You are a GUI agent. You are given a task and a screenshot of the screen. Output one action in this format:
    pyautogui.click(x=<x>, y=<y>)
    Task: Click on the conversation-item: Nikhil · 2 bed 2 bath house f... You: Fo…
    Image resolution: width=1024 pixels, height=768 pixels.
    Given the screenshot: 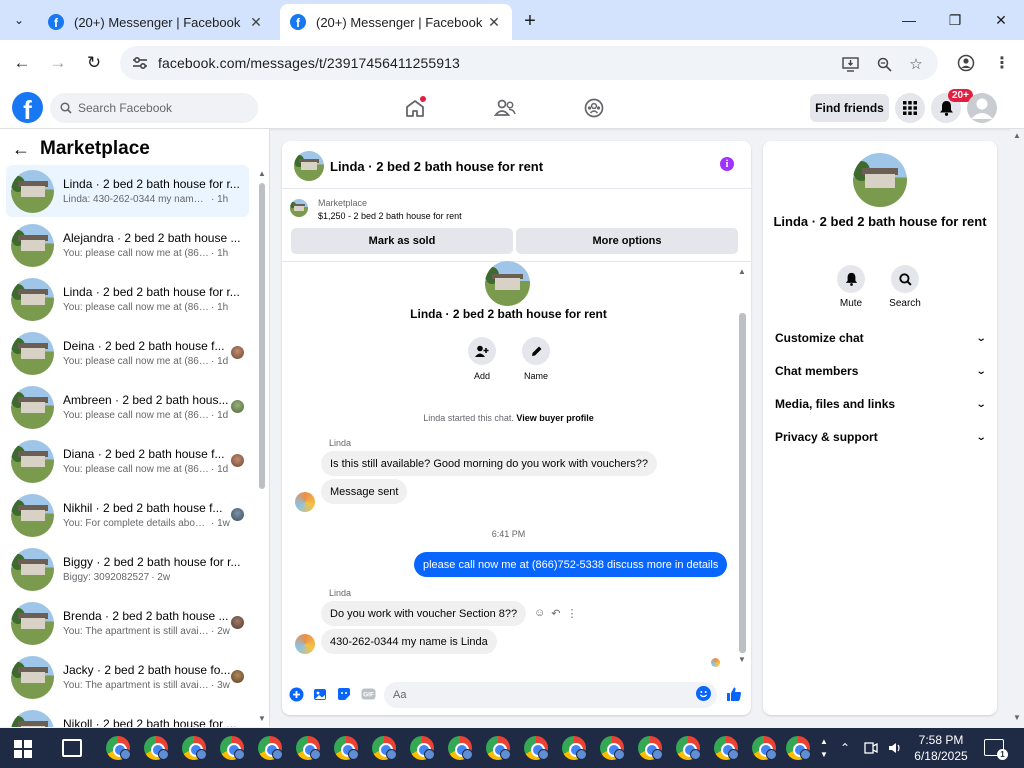 What is the action you would take?
    pyautogui.click(x=127, y=515)
    